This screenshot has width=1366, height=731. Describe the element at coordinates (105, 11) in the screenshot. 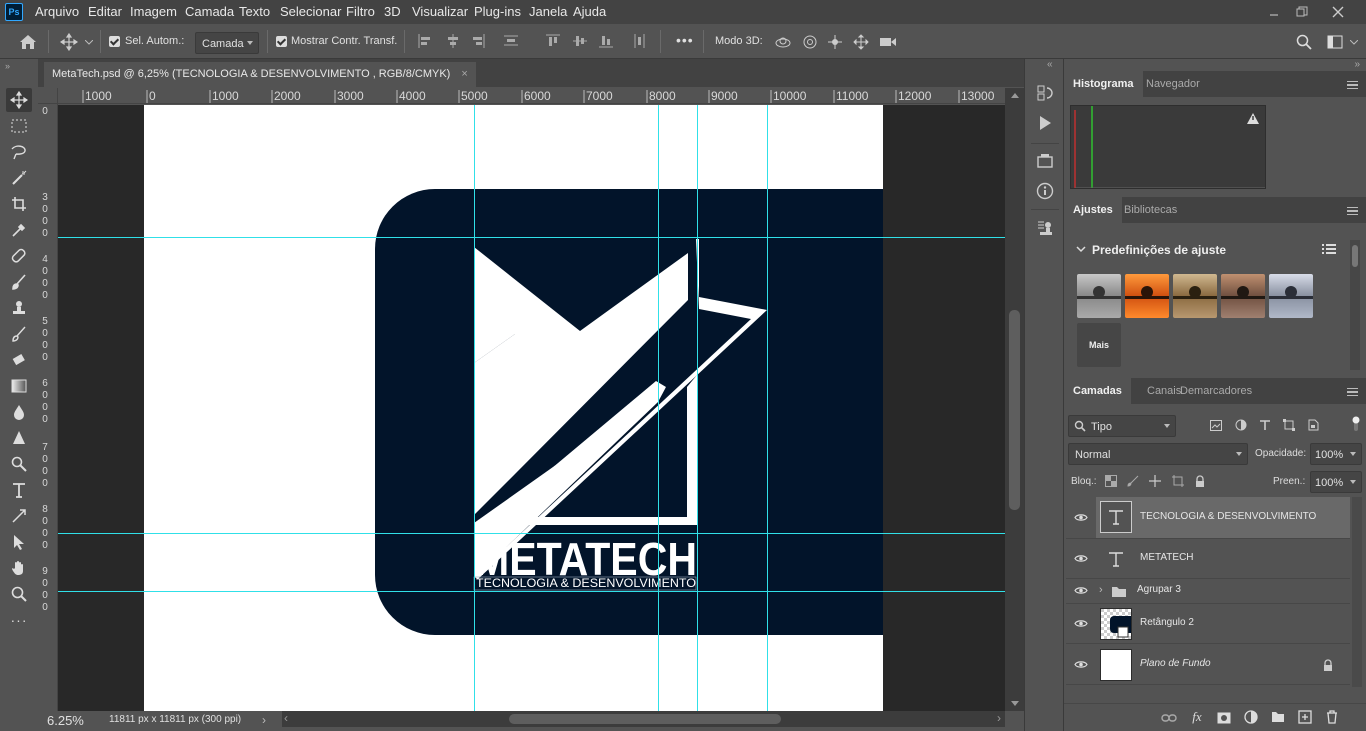

I see `menu-editar: Editar` at that location.